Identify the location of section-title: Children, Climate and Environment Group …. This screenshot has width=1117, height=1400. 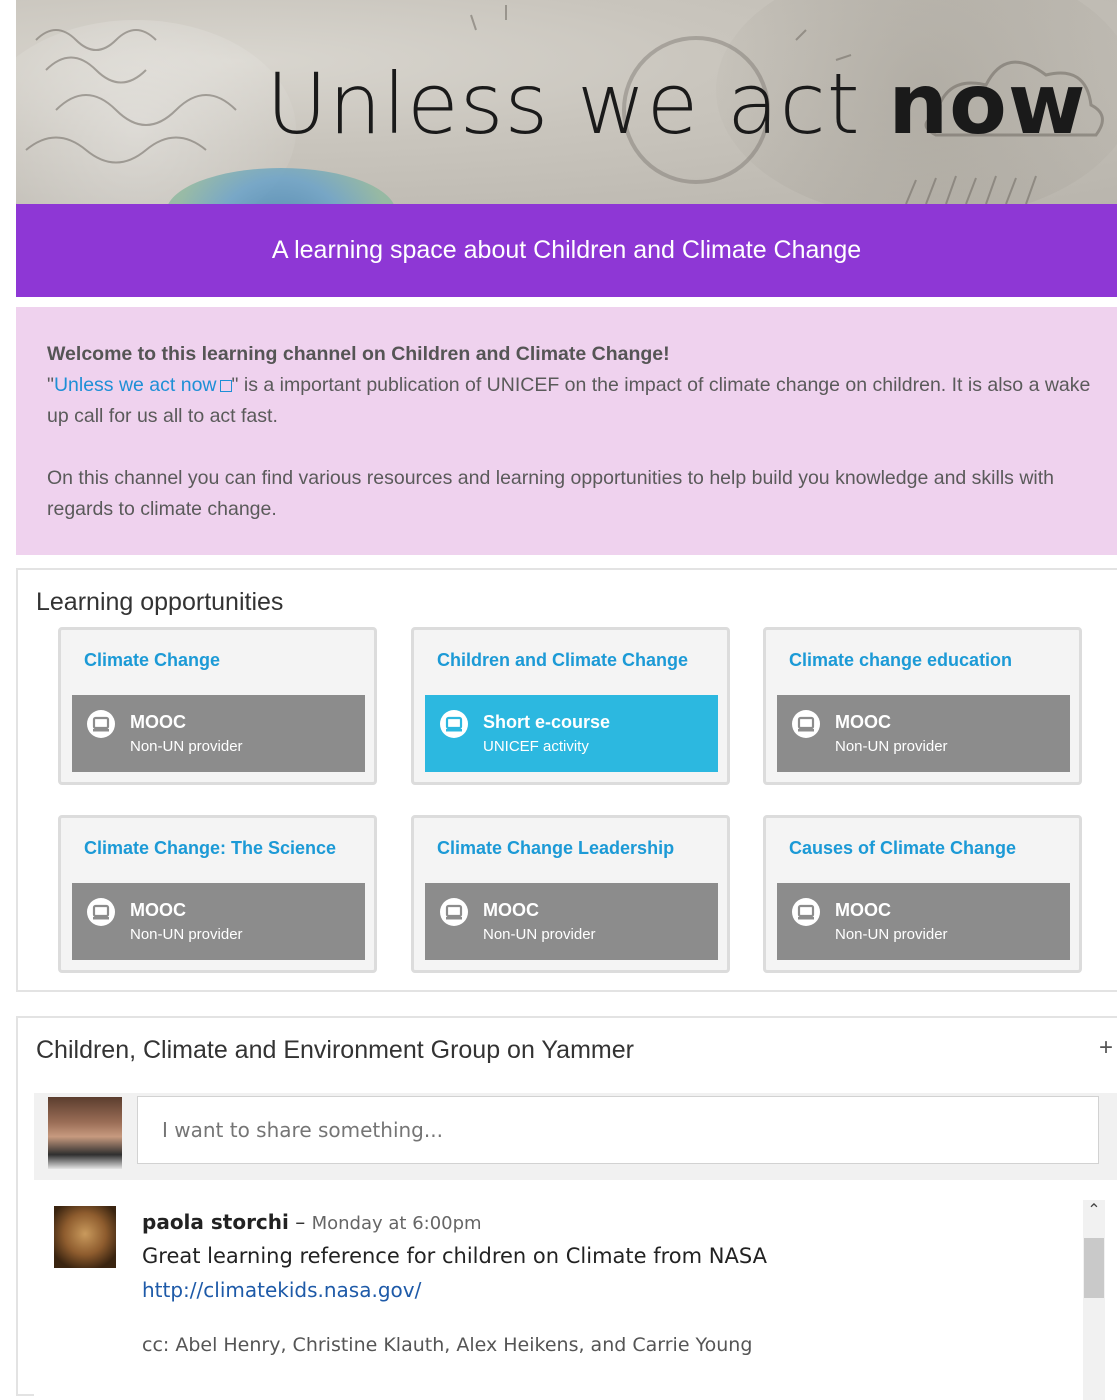
(335, 1050).